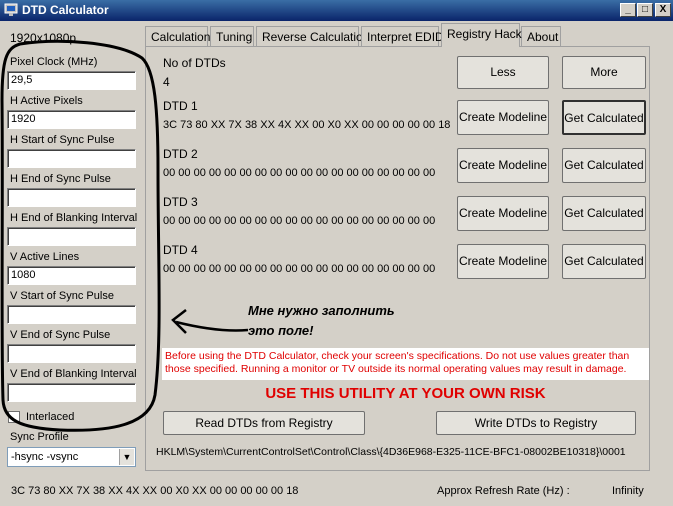 The height and width of the screenshot is (506, 673). Describe the element at coordinates (45, 257) in the screenshot. I see `v-active-label: V Active Lines` at that location.